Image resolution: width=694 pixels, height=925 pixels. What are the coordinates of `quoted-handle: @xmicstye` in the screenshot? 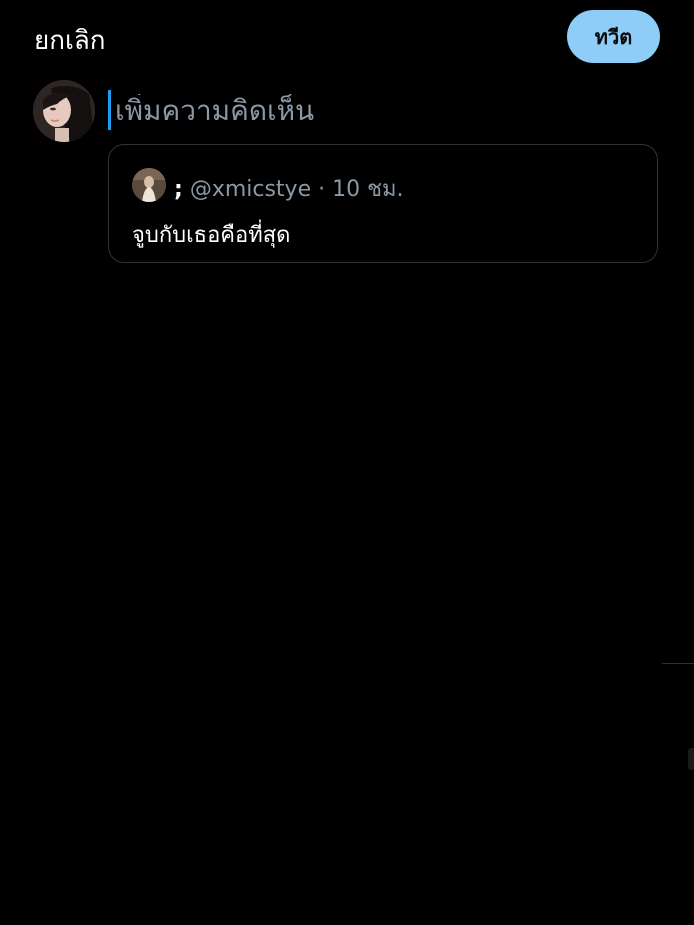 It's located at (250, 189).